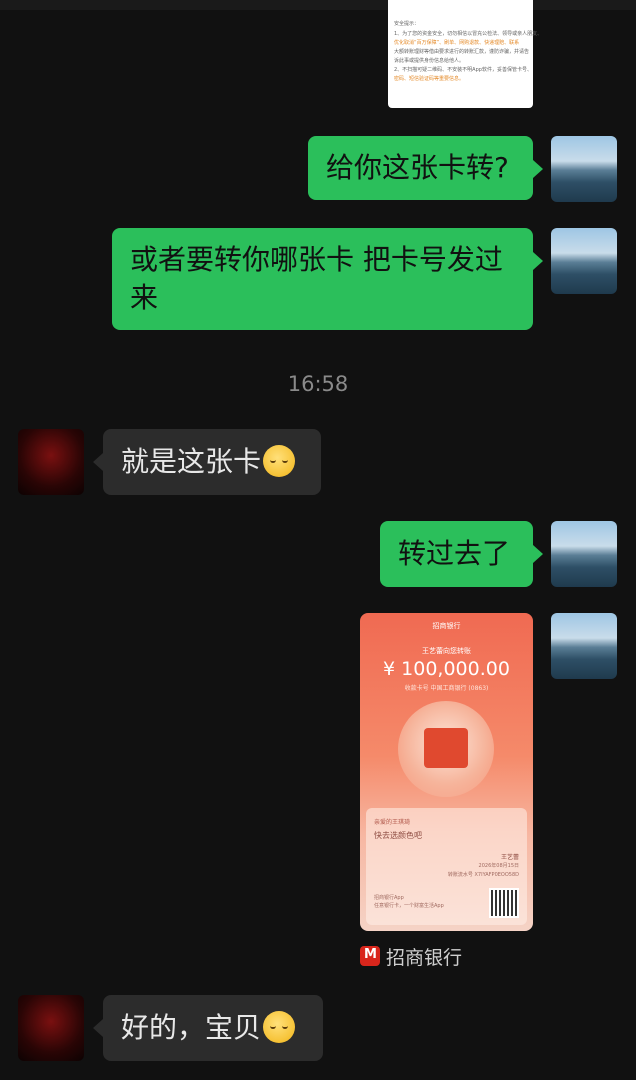 This screenshot has width=636, height=1080. Describe the element at coordinates (446, 688) in the screenshot. I see `card-receiver-account: 收款卡号 中国工商银行 (0863)` at that location.